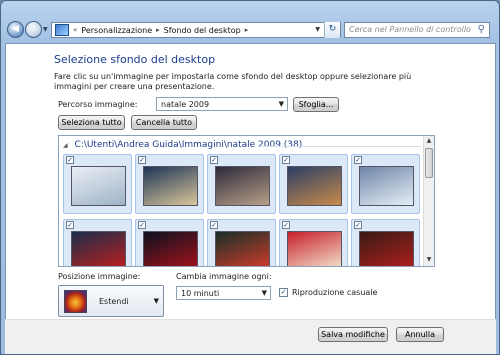  I want to click on change-interval-label: Cambia immagine ogni:, so click(224, 276).